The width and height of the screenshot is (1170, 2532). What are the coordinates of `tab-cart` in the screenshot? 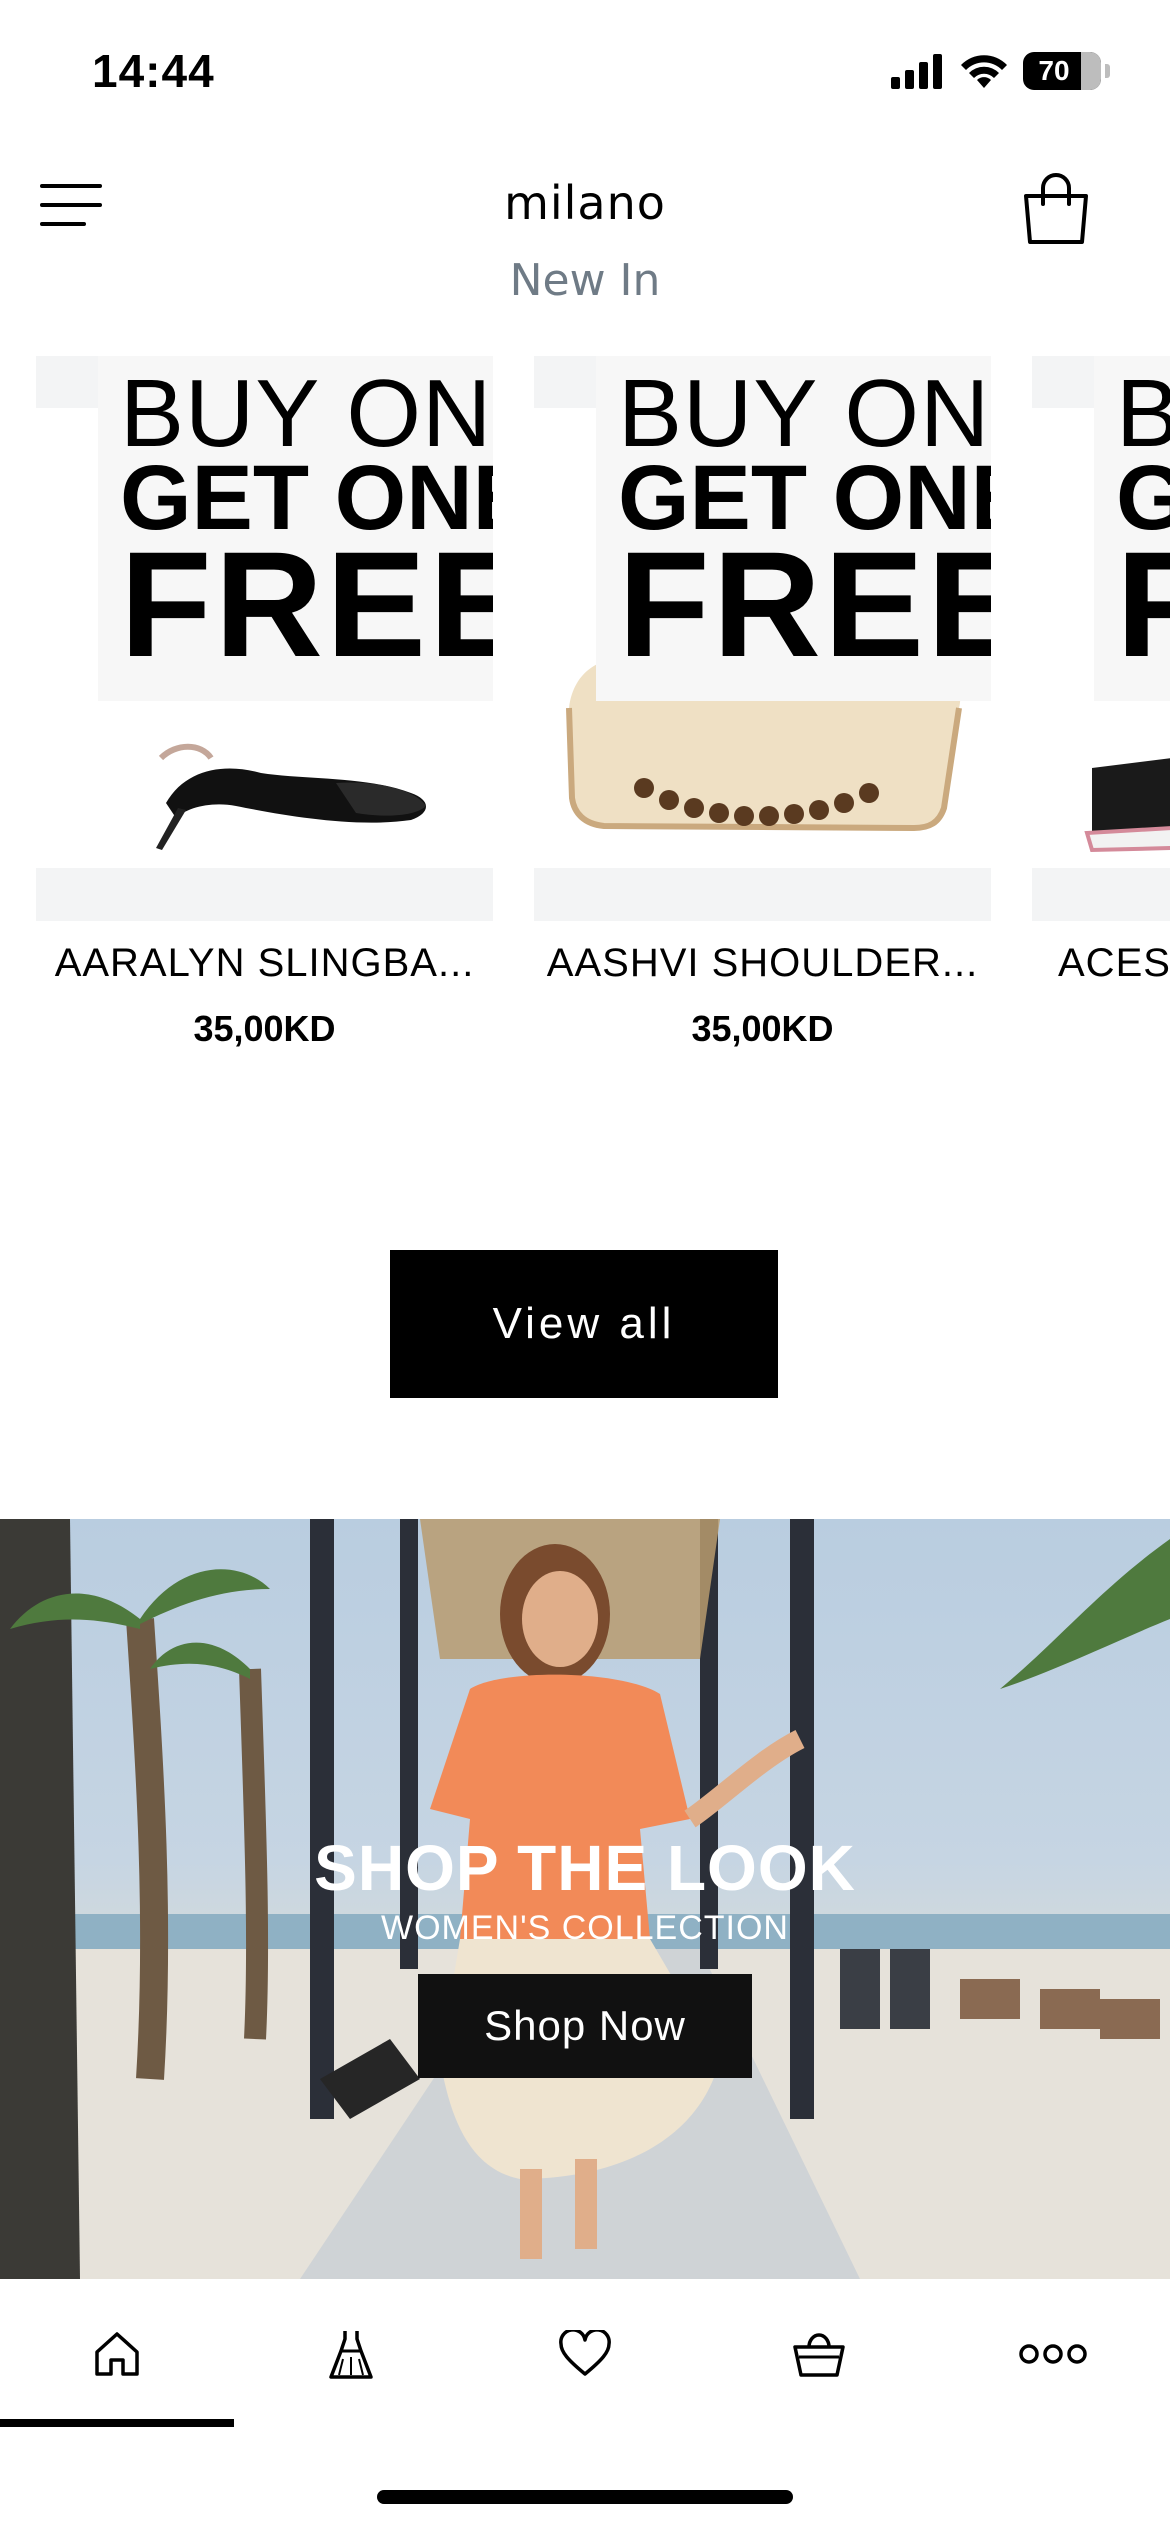 It's located at (819, 2354).